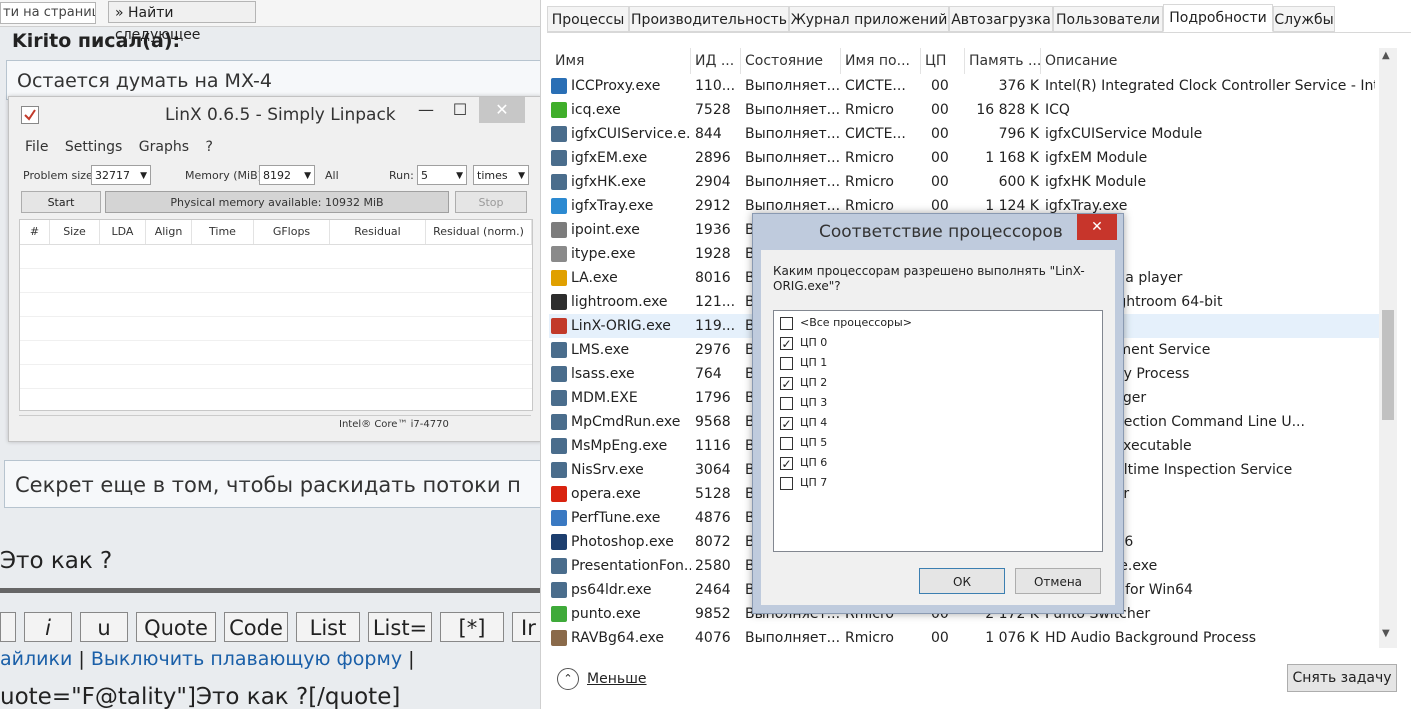 The width and height of the screenshot is (1419, 709). Describe the element at coordinates (709, 19) in the screenshot. I see `tab-performance: Производительность` at that location.